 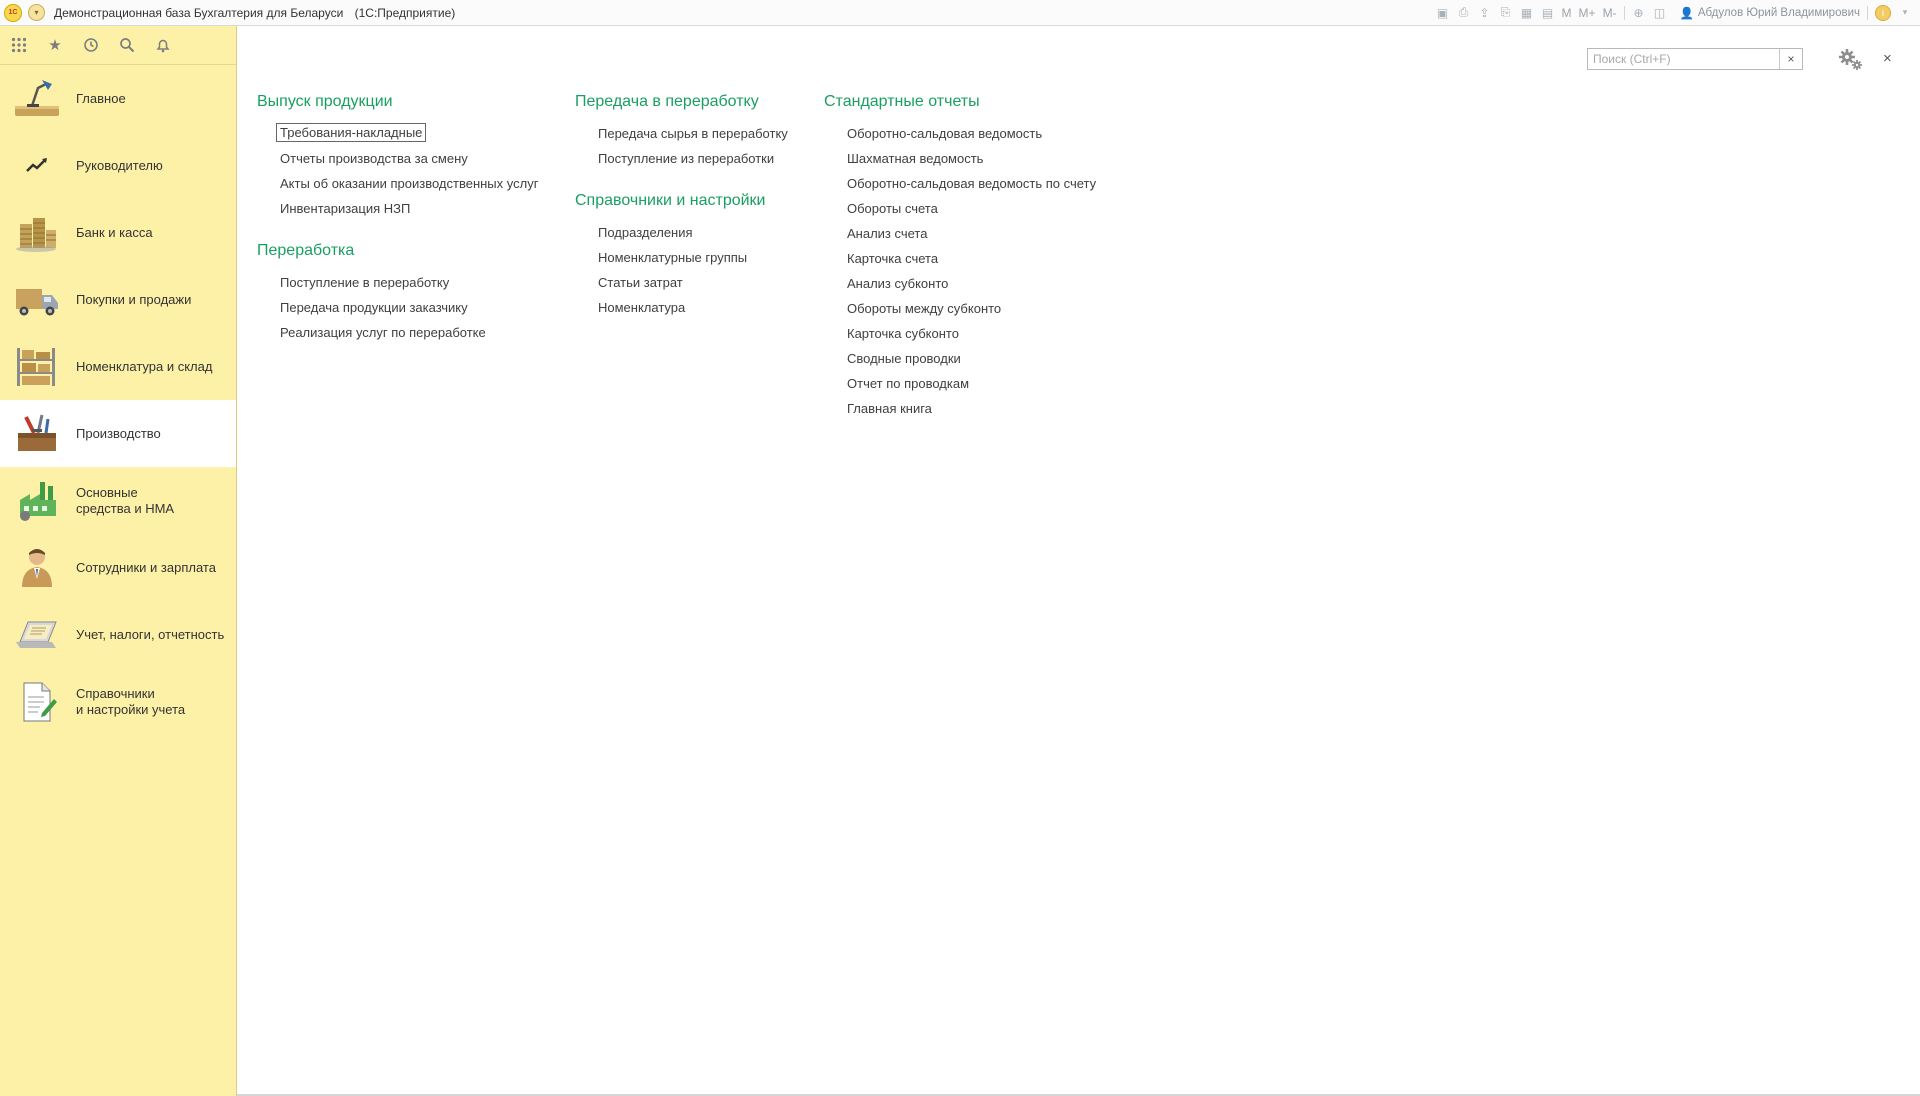 What do you see at coordinates (1610, 13) in the screenshot?
I see `memory-m-minus-button: M-` at bounding box center [1610, 13].